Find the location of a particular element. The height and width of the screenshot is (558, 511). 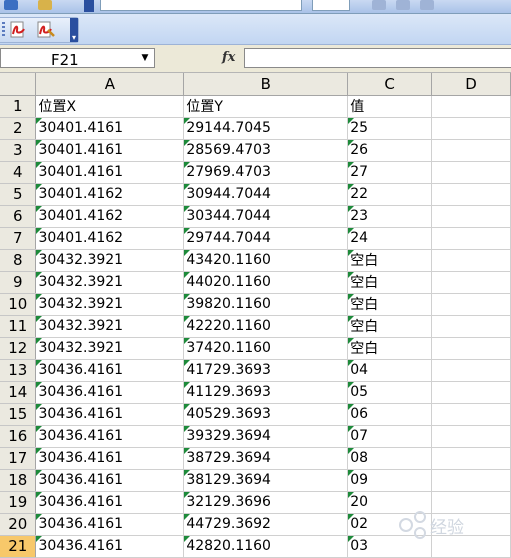

row-header: 5 is located at coordinates (18, 194).